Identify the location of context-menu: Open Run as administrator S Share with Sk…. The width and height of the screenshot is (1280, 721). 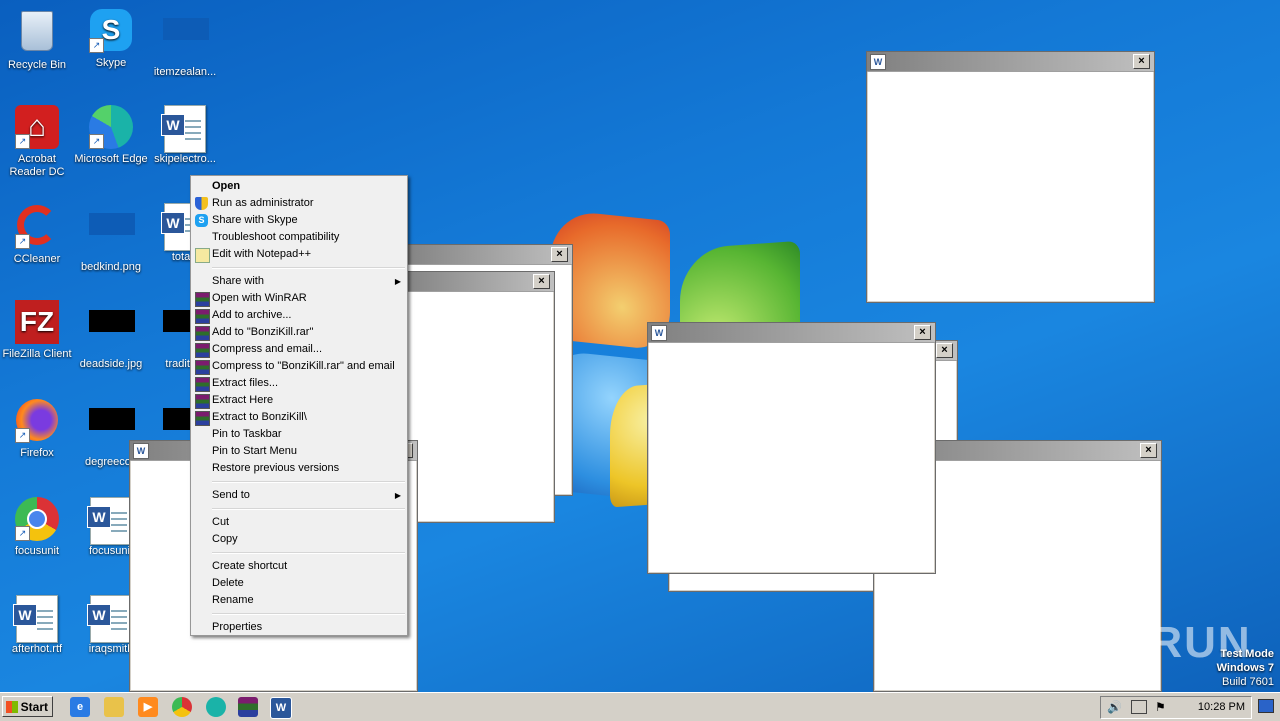
(299, 405).